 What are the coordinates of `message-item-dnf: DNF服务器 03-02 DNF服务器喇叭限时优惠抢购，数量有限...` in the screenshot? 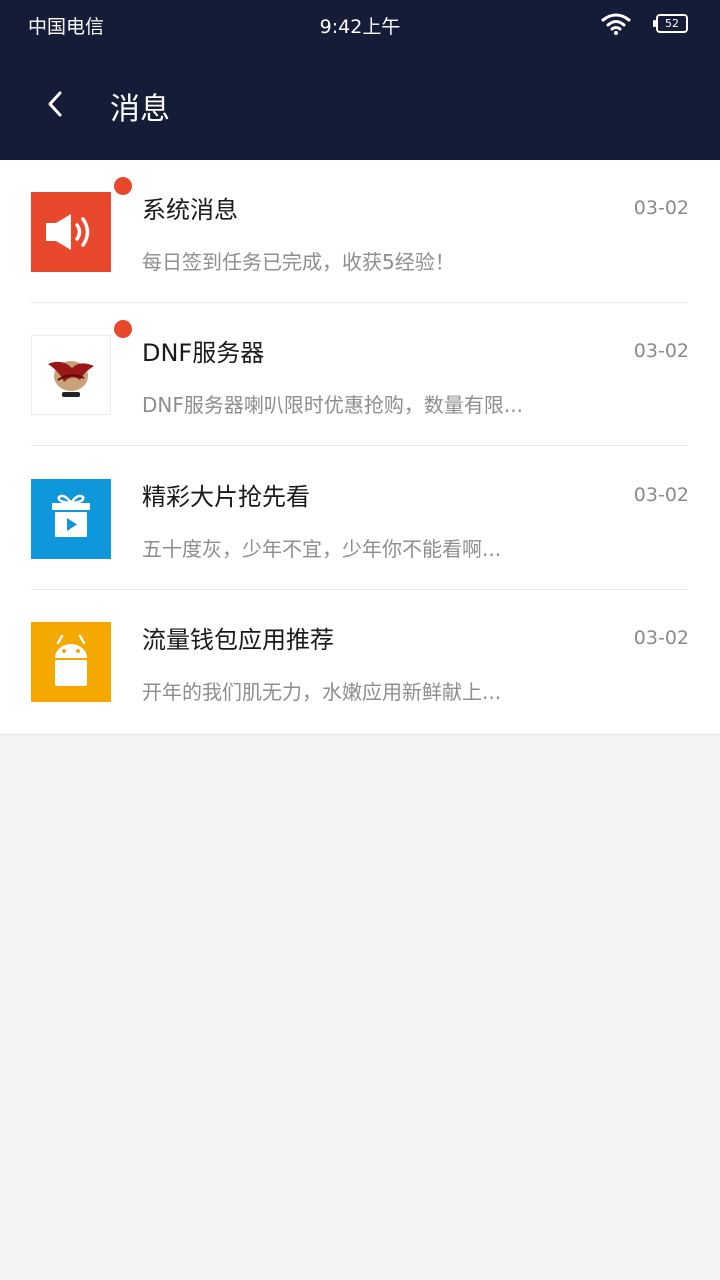 It's located at (360, 374).